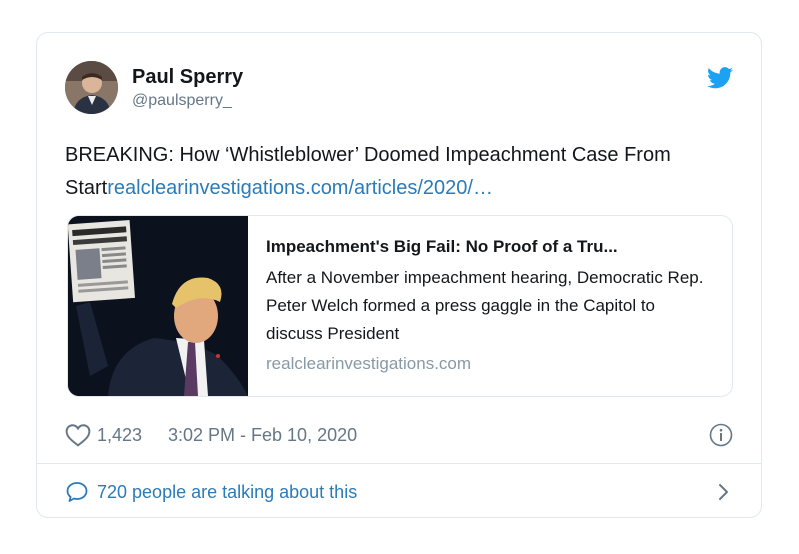 The image size is (799, 554). I want to click on card-domain: realclearinvestigations.com, so click(369, 363).